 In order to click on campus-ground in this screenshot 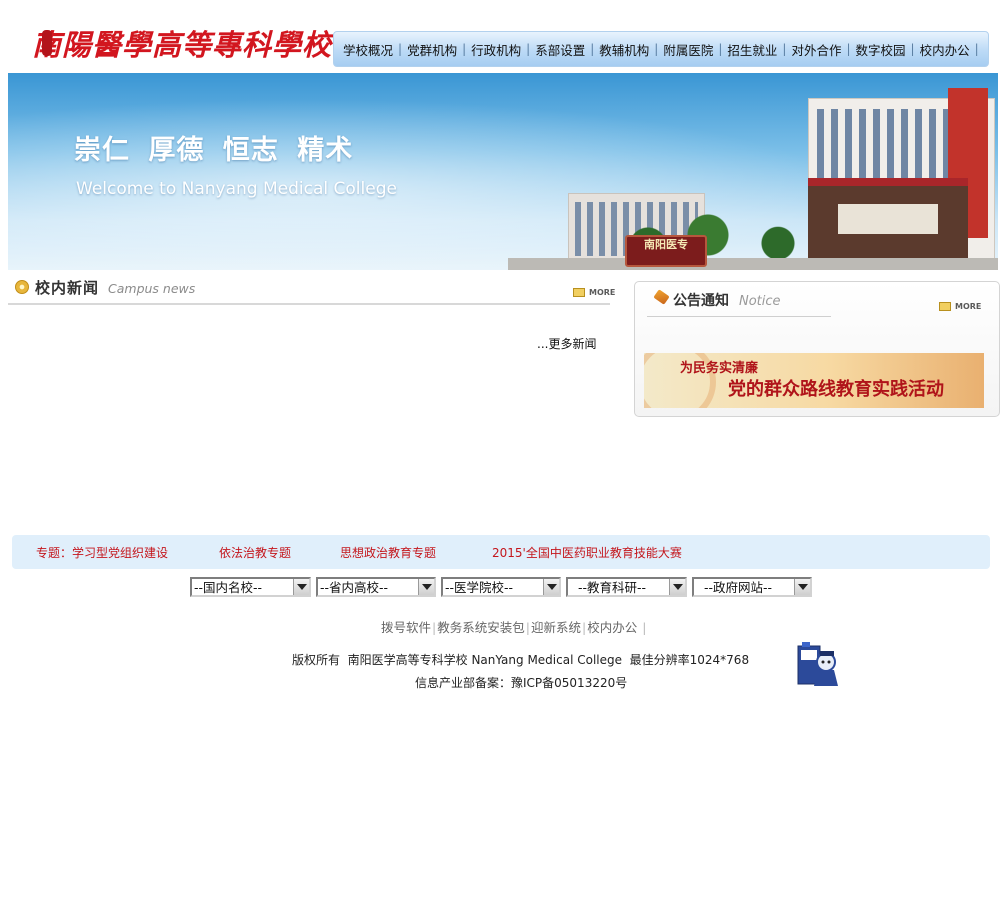, I will do `click(753, 264)`.